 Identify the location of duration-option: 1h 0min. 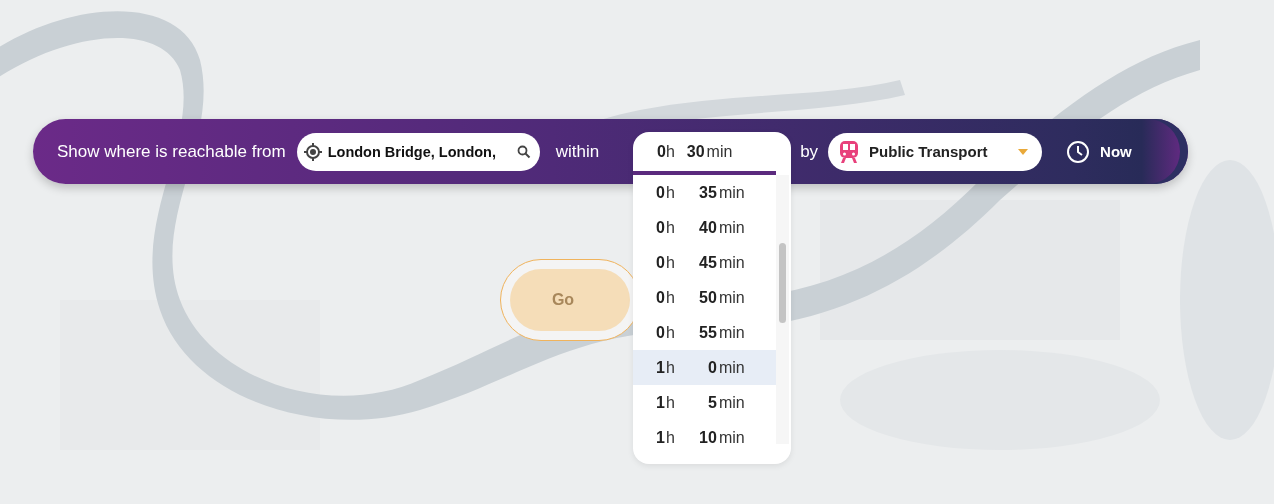
(704, 367).